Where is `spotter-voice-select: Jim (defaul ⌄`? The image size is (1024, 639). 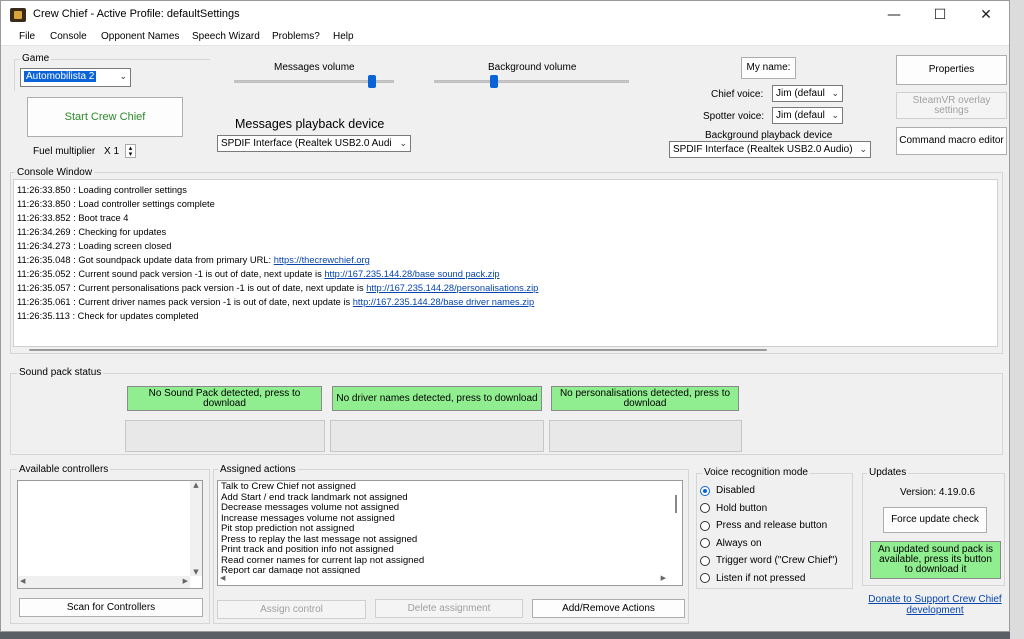
spotter-voice-select: Jim (defaul ⌄ is located at coordinates (807, 115).